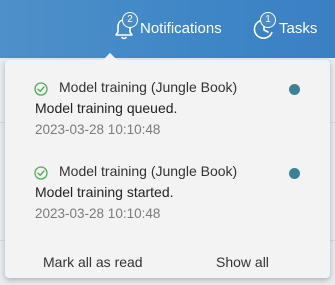  Describe the element at coordinates (268, 20) in the screenshot. I see `tasks-count-badge: 1` at that location.